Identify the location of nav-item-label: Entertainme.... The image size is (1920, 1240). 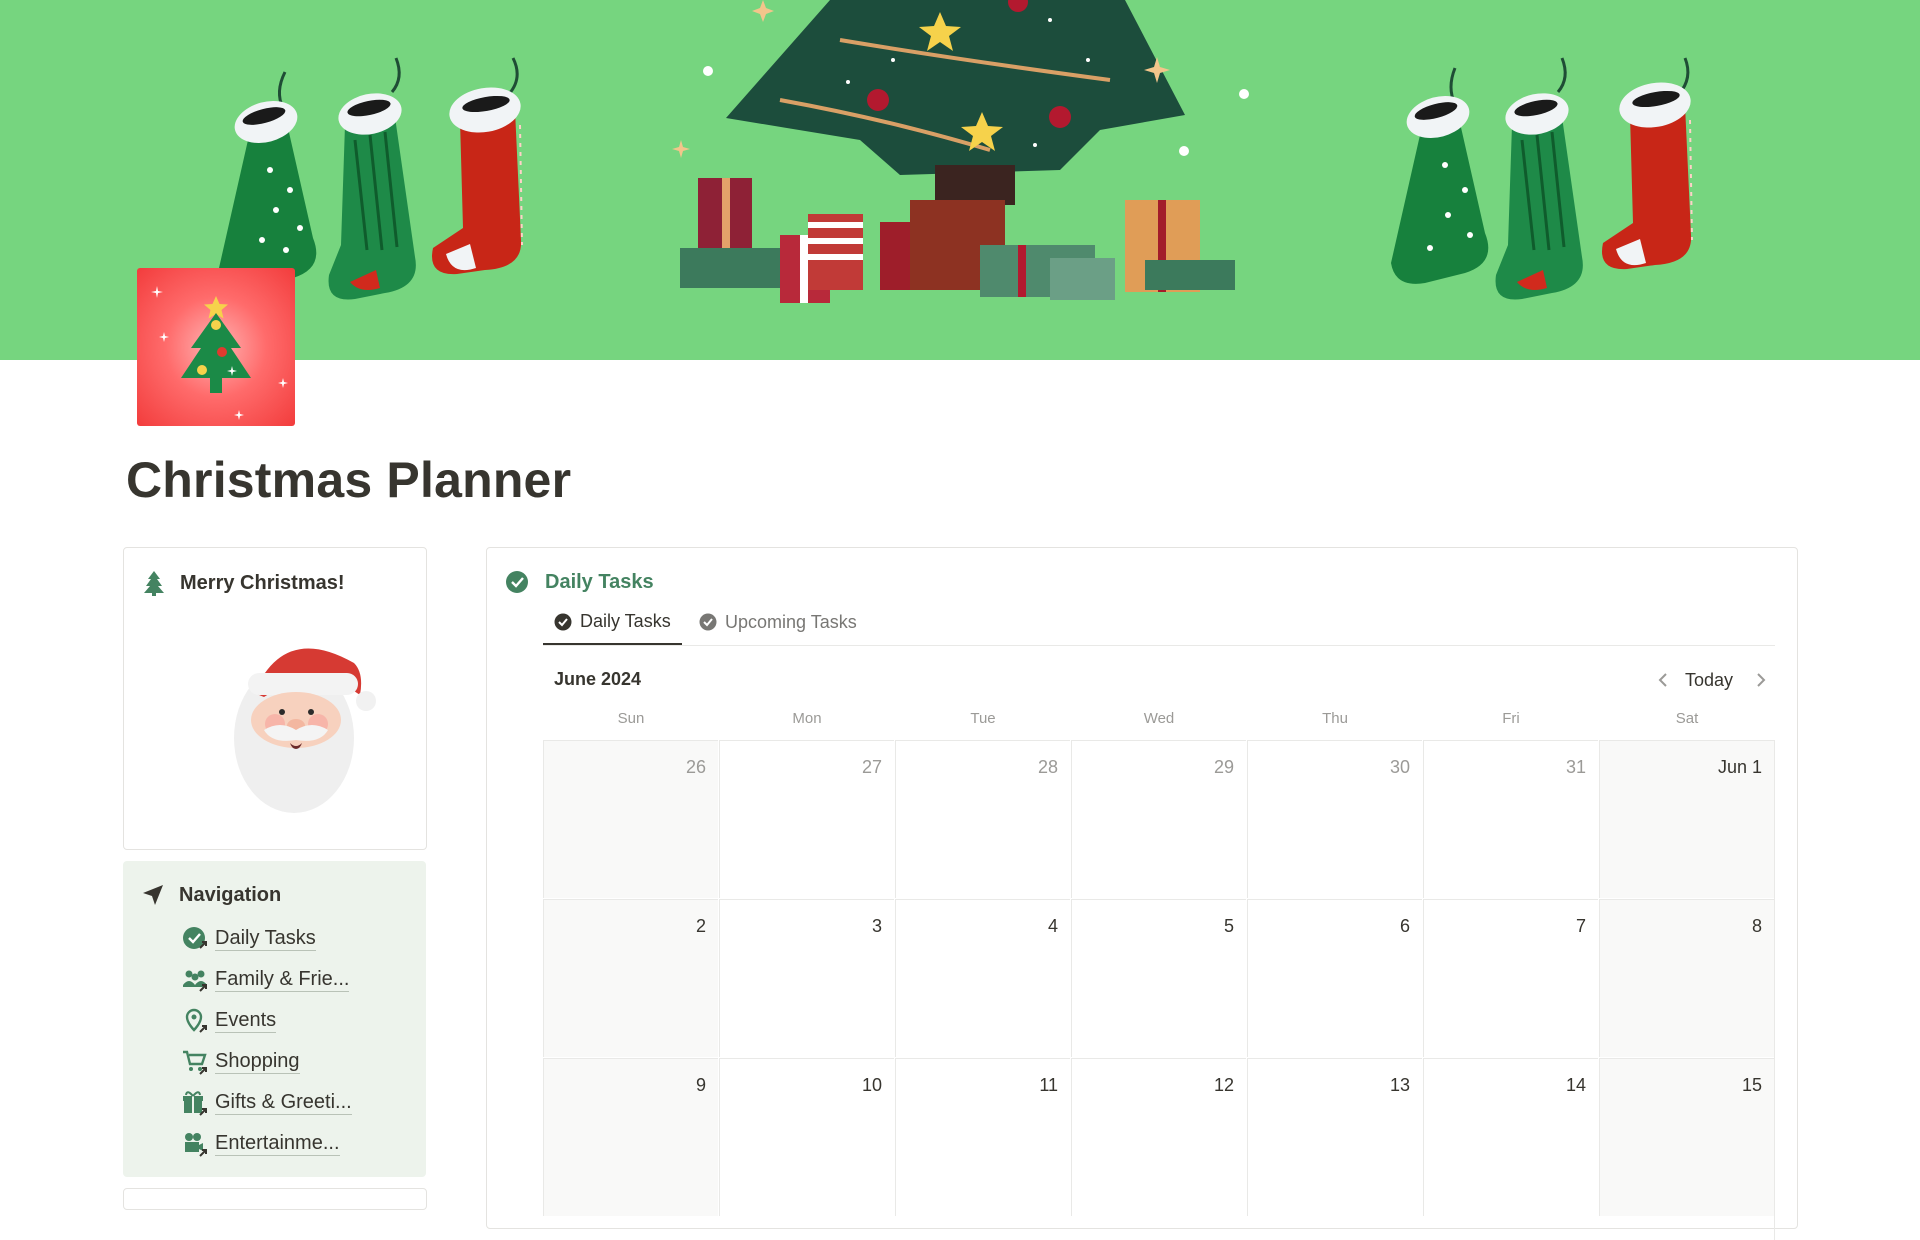
(277, 1144).